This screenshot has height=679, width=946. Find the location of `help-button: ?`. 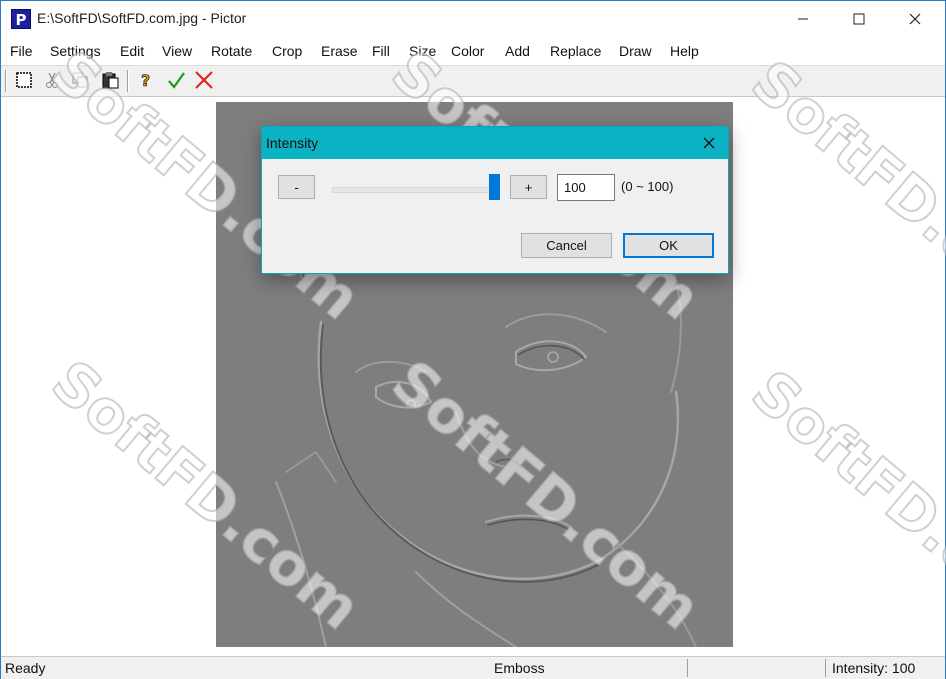

help-button: ? is located at coordinates (146, 80).